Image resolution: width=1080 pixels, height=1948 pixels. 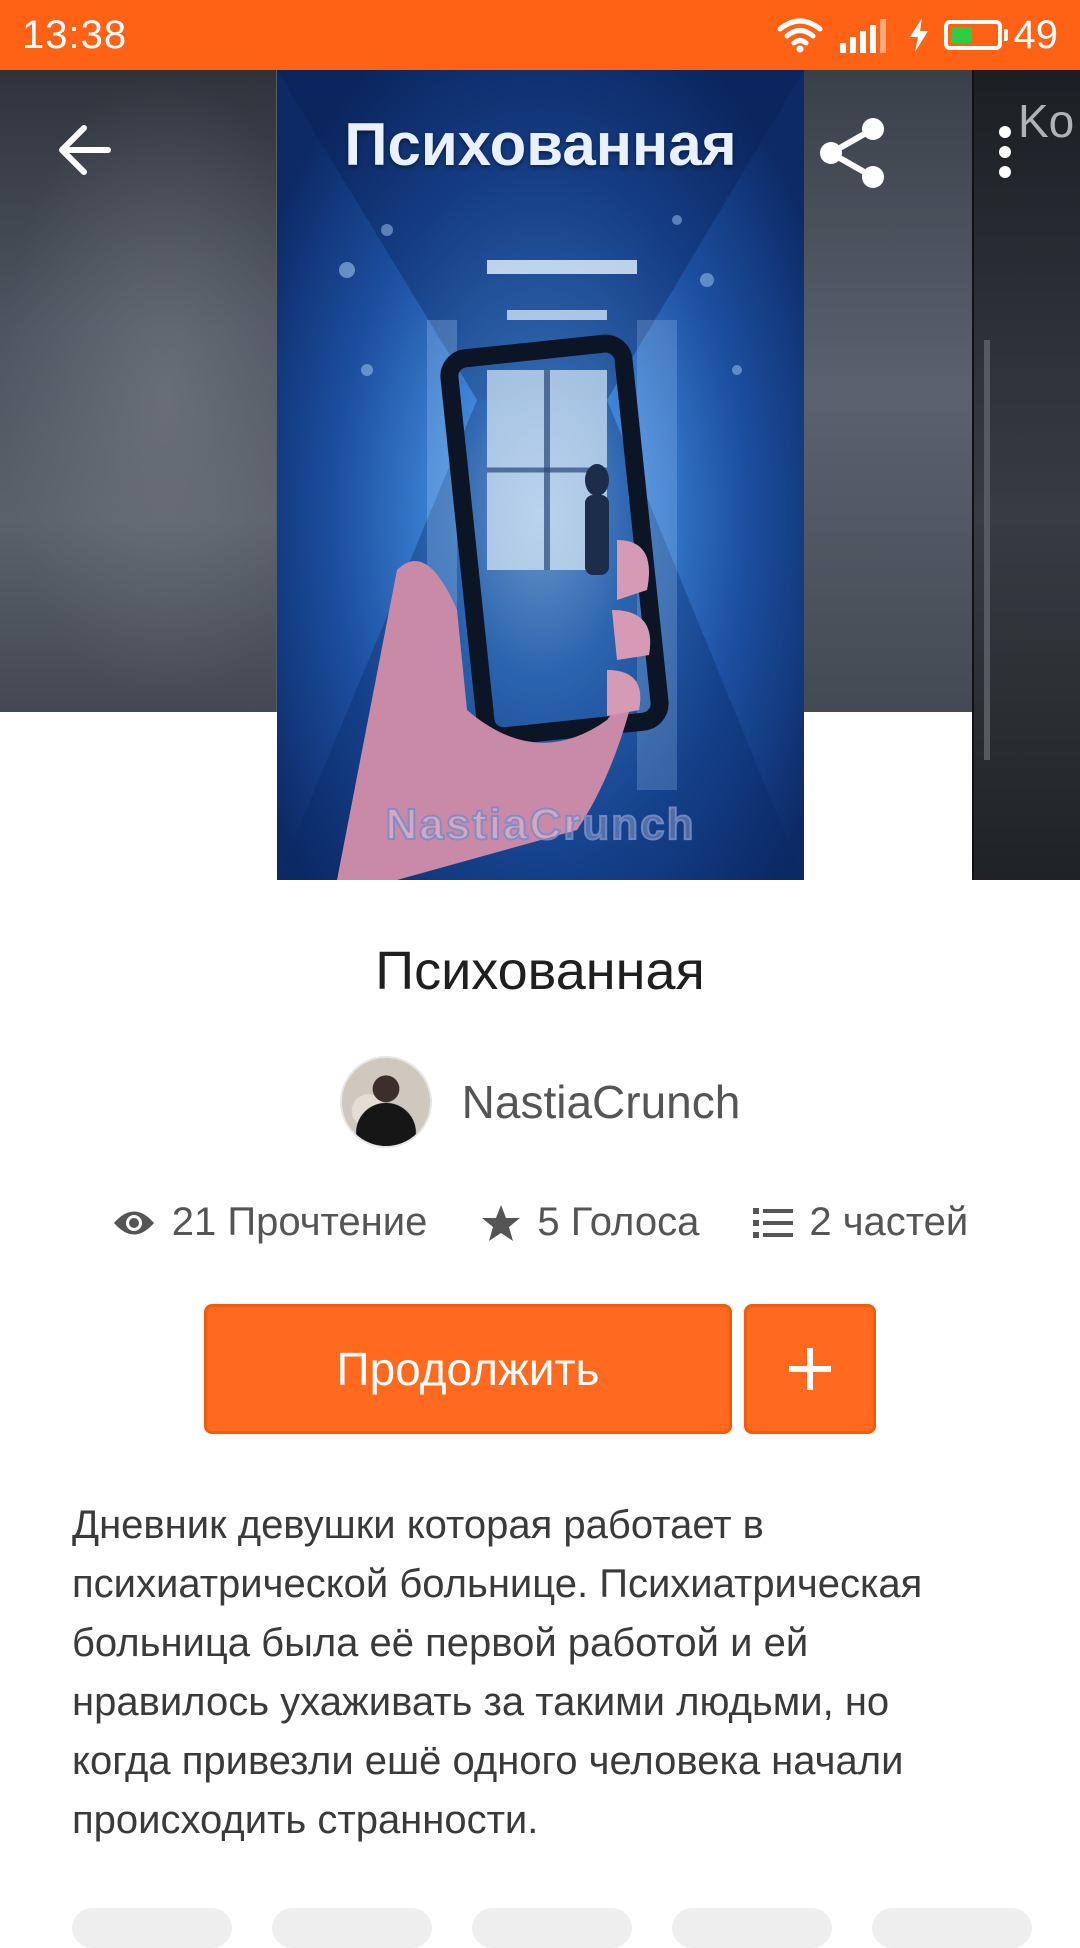 I want to click on back-arrow-icon, so click(x=85, y=150).